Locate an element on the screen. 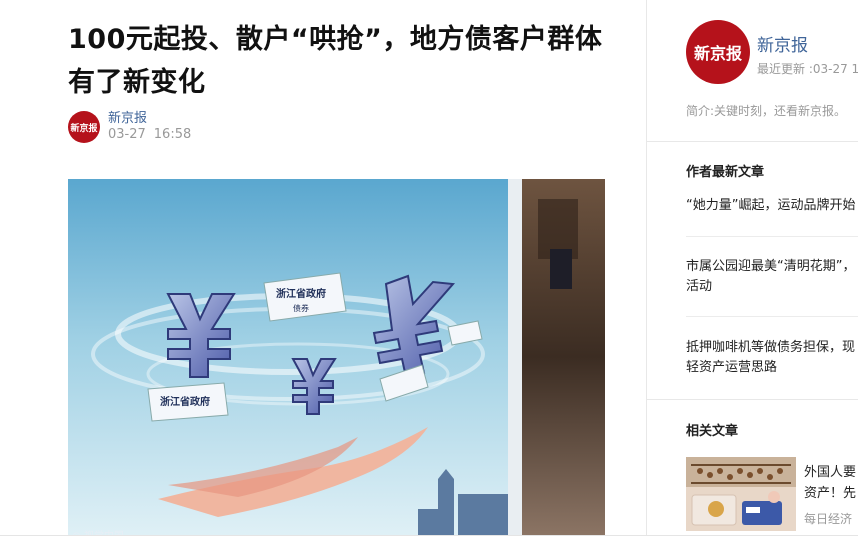  sidebar-last-updated: 最近更新 :03-27 1 is located at coordinates (807, 69).